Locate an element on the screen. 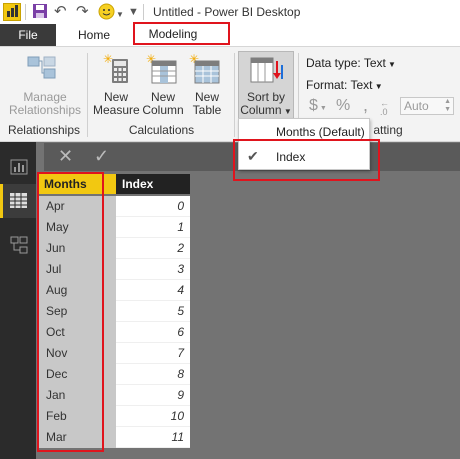 The image size is (460, 459). customize-toolbar-icon: ▼ is located at coordinates (133, 12).